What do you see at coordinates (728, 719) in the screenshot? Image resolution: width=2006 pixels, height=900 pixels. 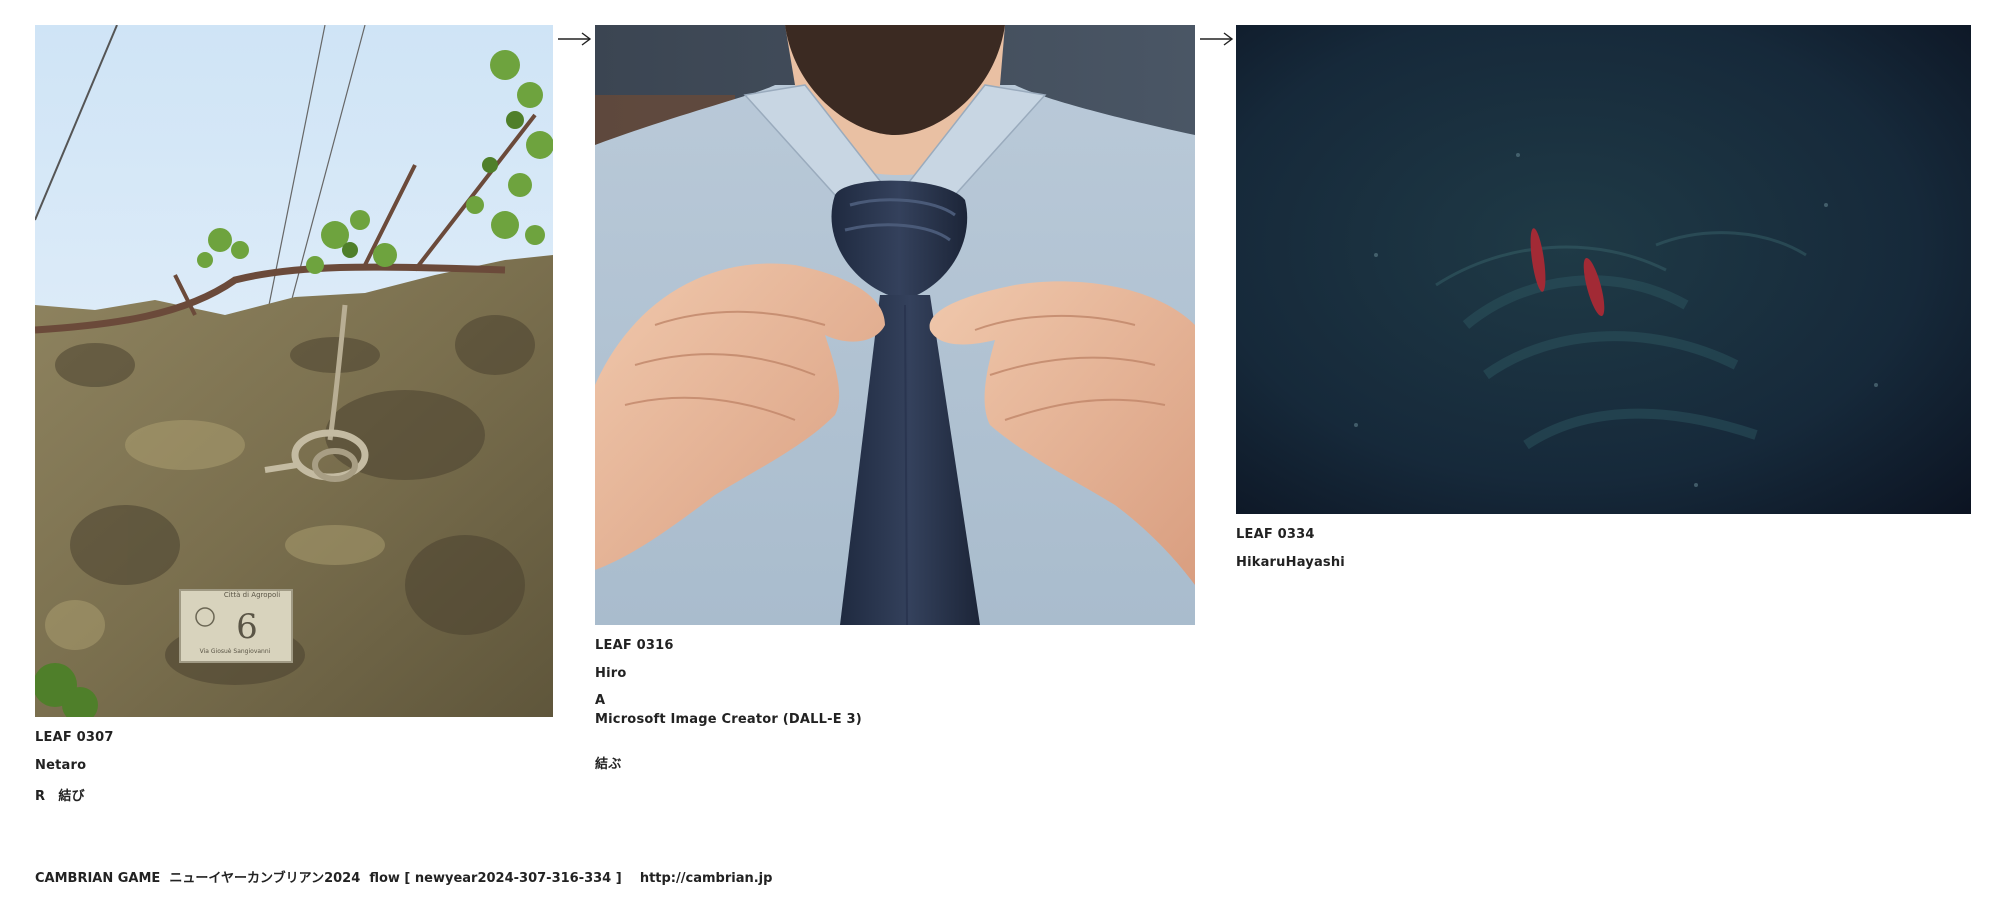 I see `leaf-line-2: Microsoft Image Creator (DALL-E 3)` at bounding box center [728, 719].